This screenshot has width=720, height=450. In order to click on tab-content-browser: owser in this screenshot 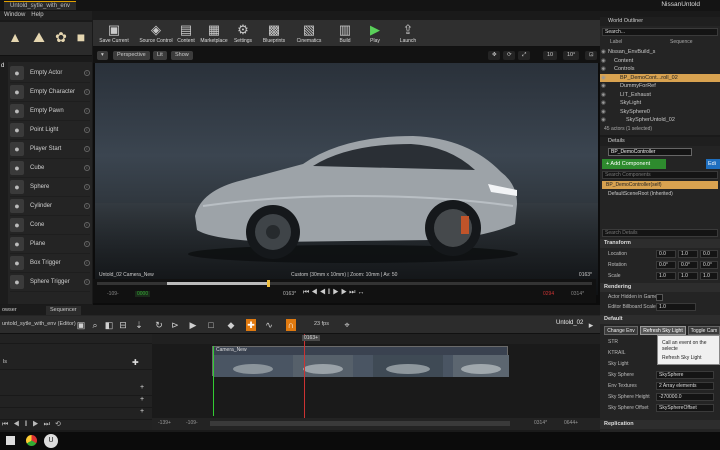, I will do `click(9, 310)`.